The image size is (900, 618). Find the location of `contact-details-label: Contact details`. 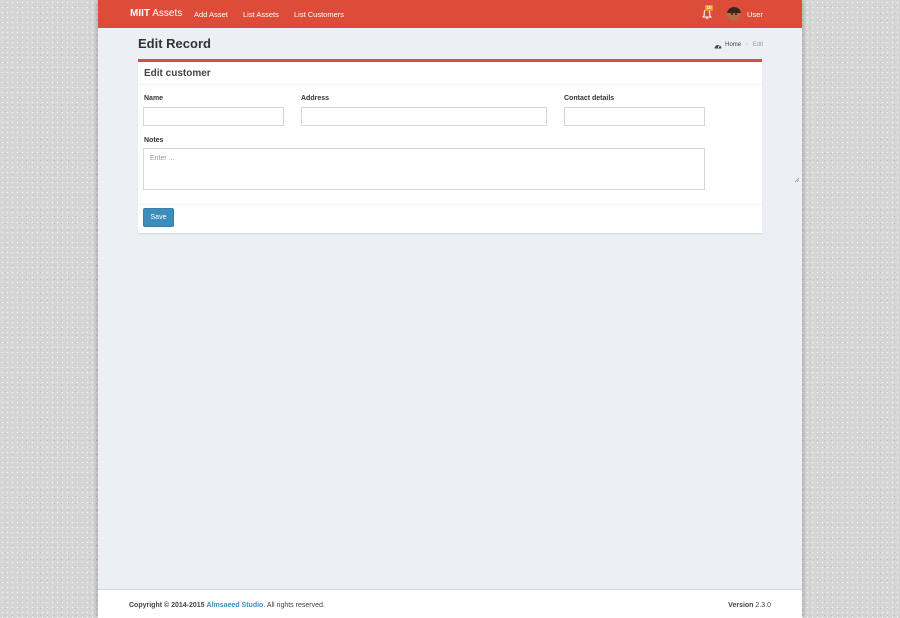

contact-details-label: Contact details is located at coordinates (589, 98).